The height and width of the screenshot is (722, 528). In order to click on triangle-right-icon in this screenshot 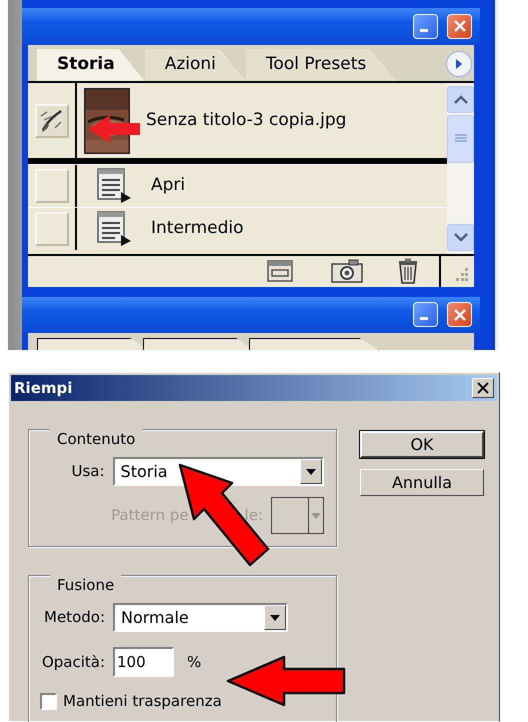, I will do `click(459, 64)`.